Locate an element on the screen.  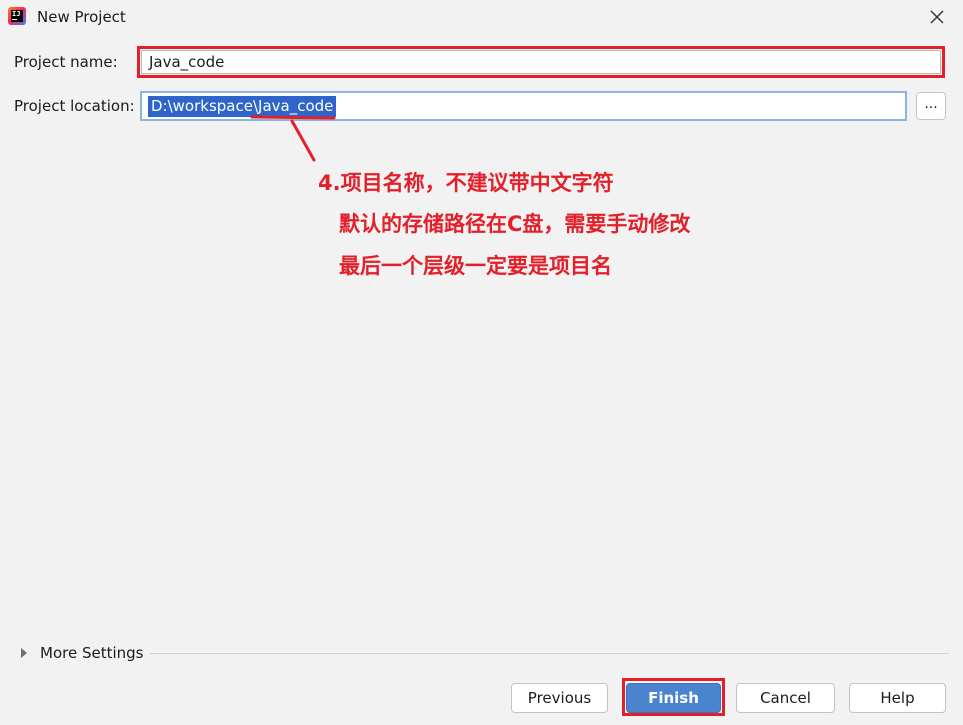
project-name-input: Java_code is located at coordinates (541, 62).